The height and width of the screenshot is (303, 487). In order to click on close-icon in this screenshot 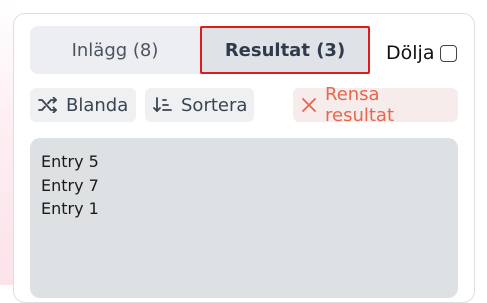, I will do `click(309, 105)`.